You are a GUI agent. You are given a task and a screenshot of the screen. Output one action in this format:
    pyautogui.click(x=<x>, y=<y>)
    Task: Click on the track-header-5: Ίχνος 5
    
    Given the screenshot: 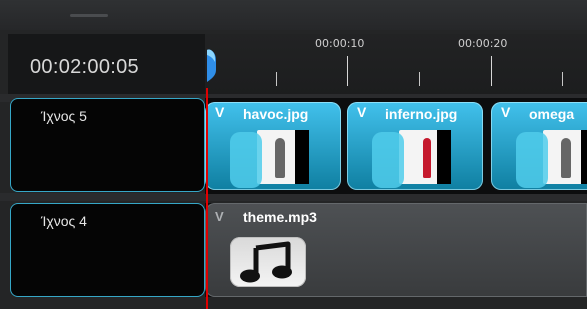 What is the action you would take?
    pyautogui.click(x=107, y=145)
    